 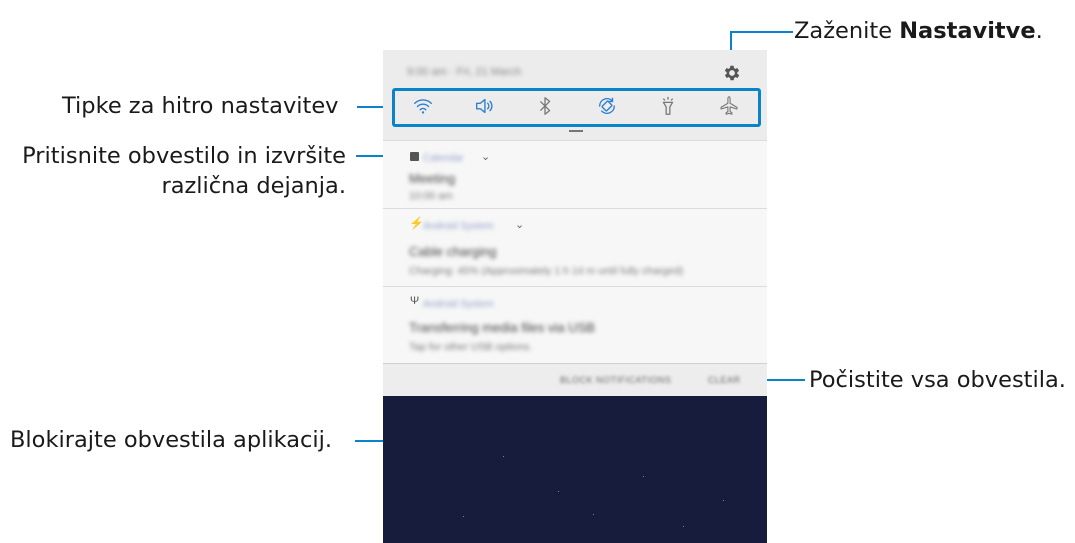 I want to click on notification-card: Calendar ⌄ Meeting 10:00 am, so click(x=575, y=174).